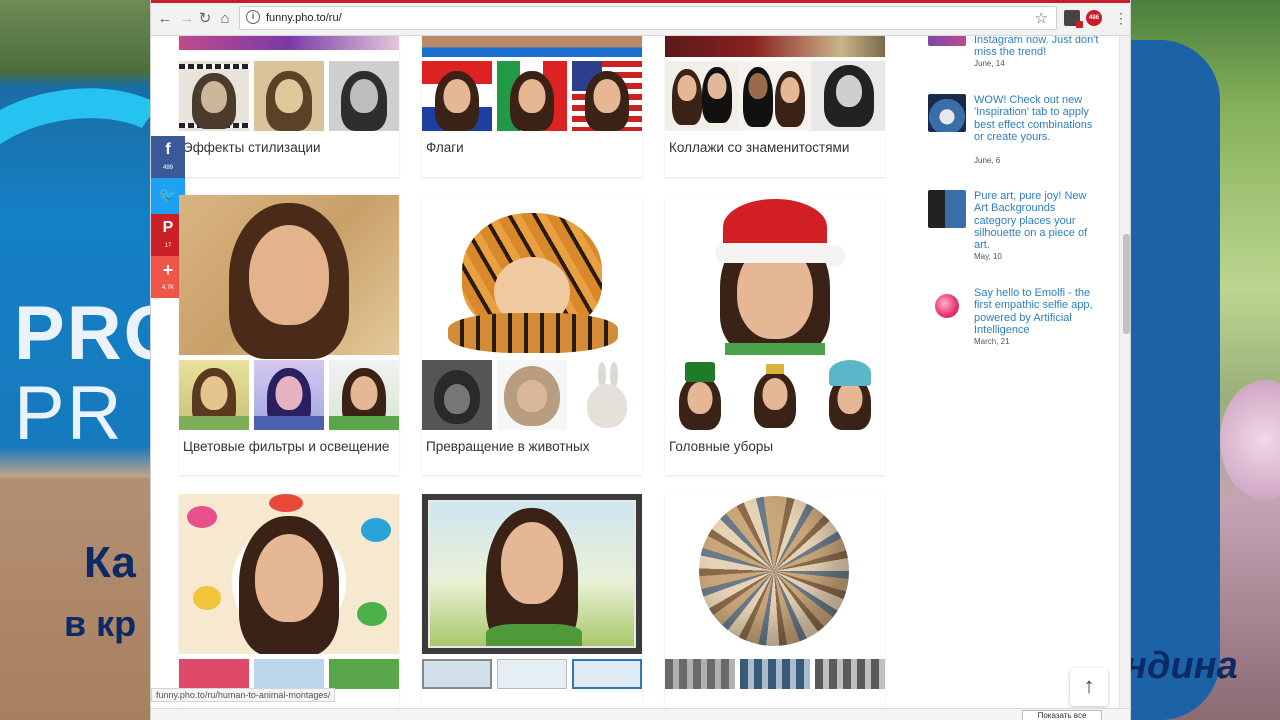 Image resolution: width=1280 pixels, height=720 pixels. What do you see at coordinates (1073, 19) in the screenshot?
I see `extension-icon` at bounding box center [1073, 19].